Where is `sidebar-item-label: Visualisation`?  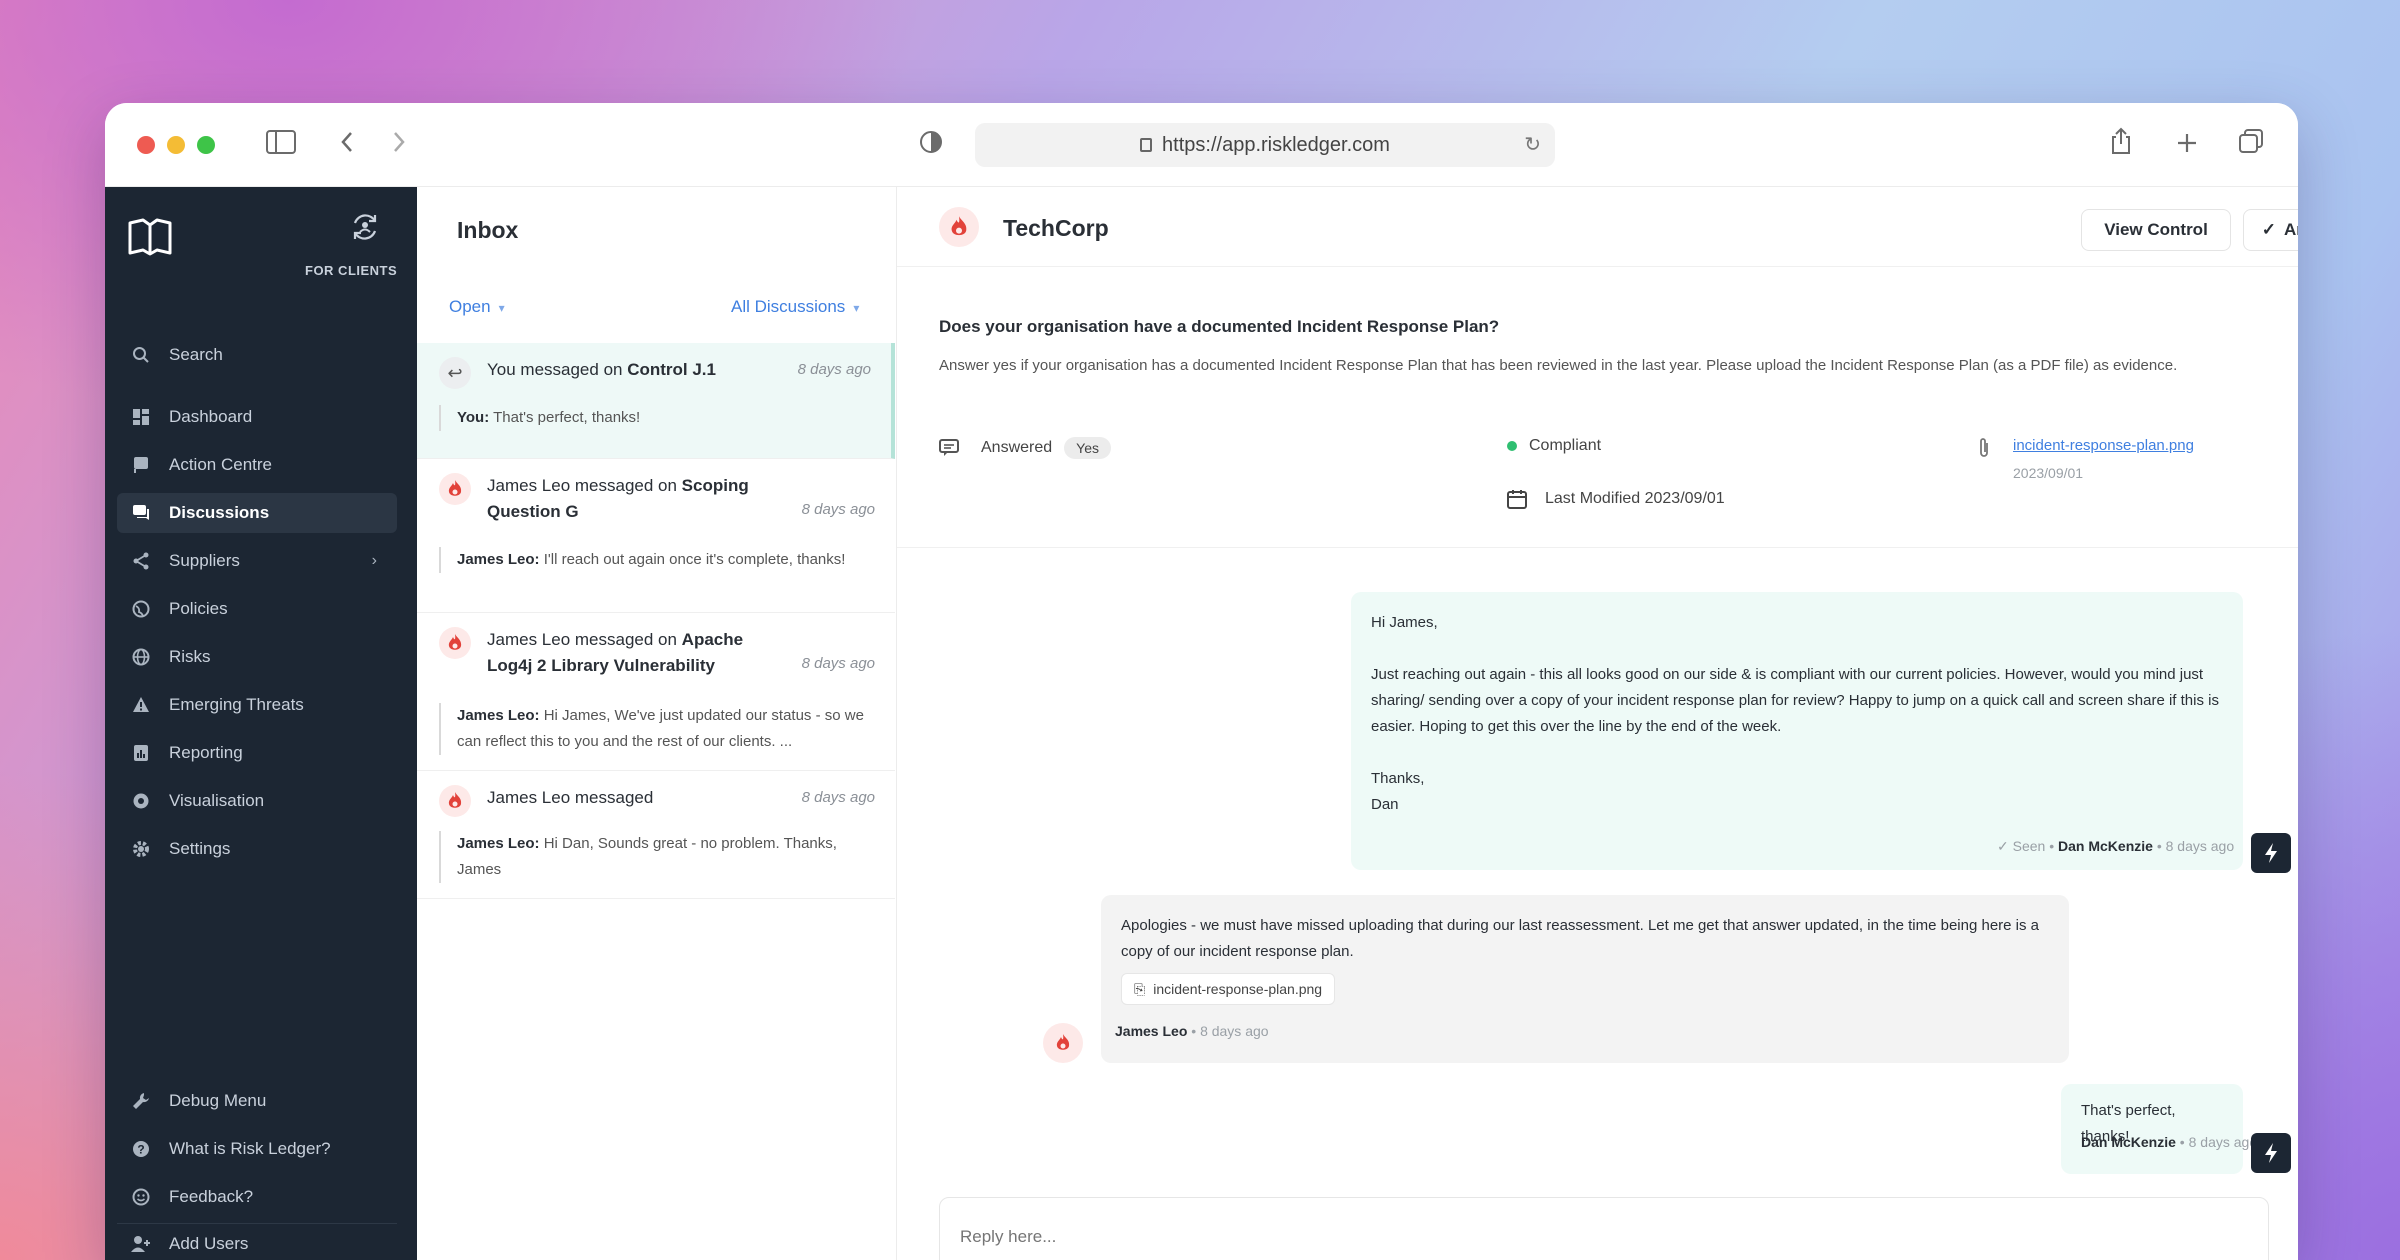 sidebar-item-label: Visualisation is located at coordinates (217, 800).